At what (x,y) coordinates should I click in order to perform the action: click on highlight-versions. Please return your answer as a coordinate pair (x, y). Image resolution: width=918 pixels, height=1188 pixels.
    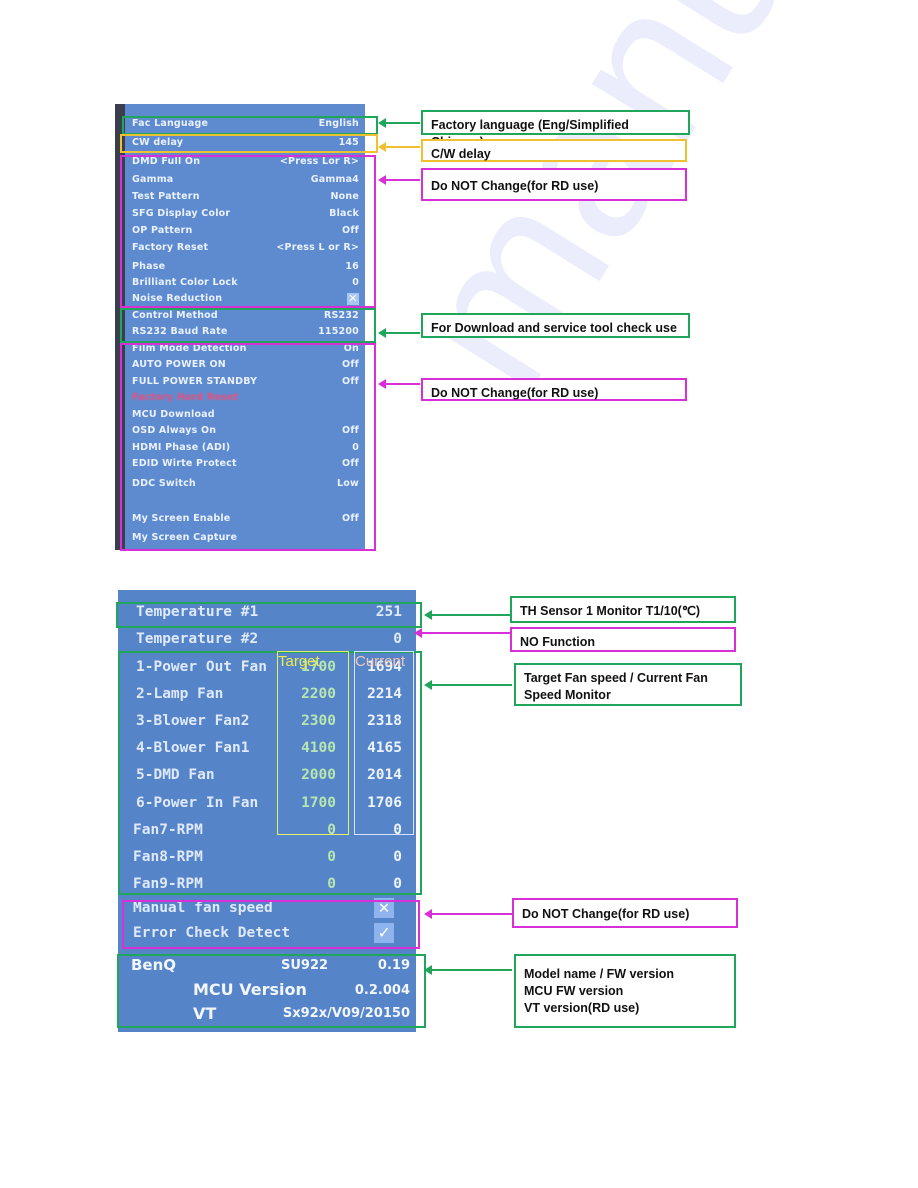
    Looking at the image, I should click on (271, 991).